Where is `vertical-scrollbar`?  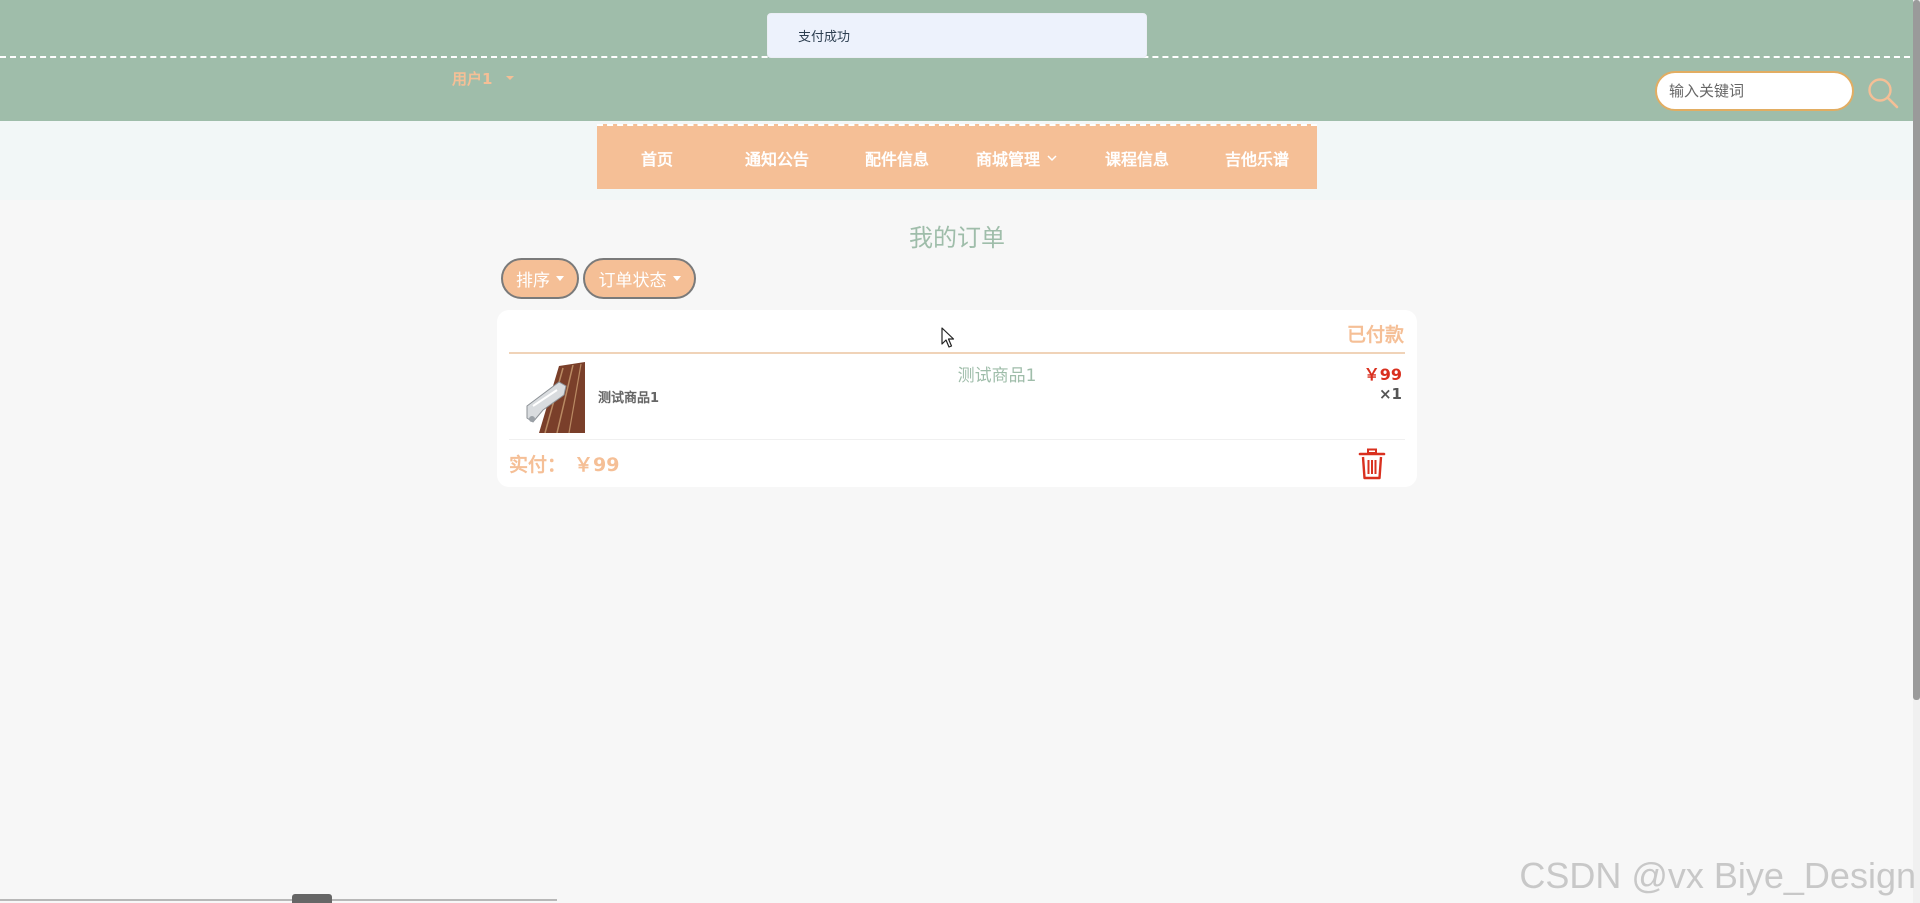 vertical-scrollbar is located at coordinates (1916, 451).